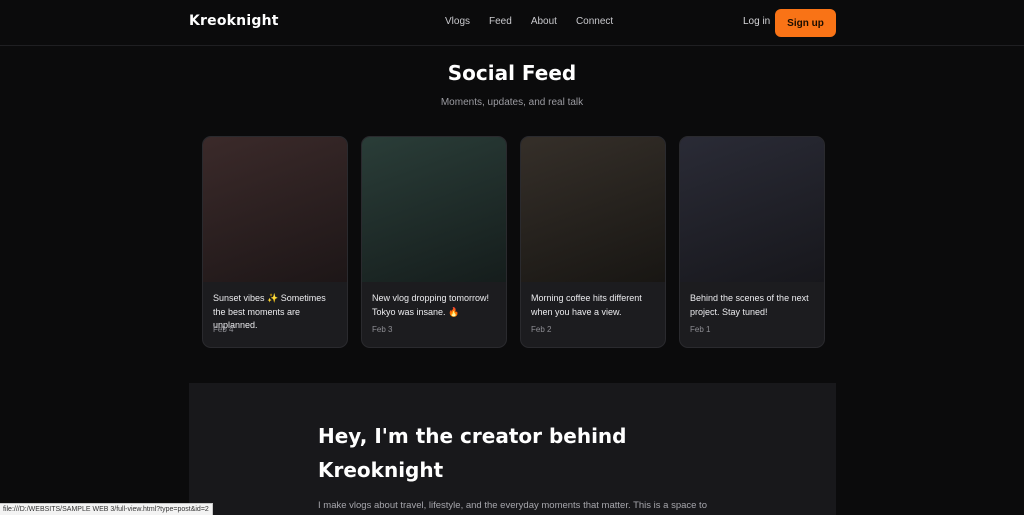 The image size is (1024, 515). What do you see at coordinates (234, 21) in the screenshot?
I see `site-logo: Kreoknight` at bounding box center [234, 21].